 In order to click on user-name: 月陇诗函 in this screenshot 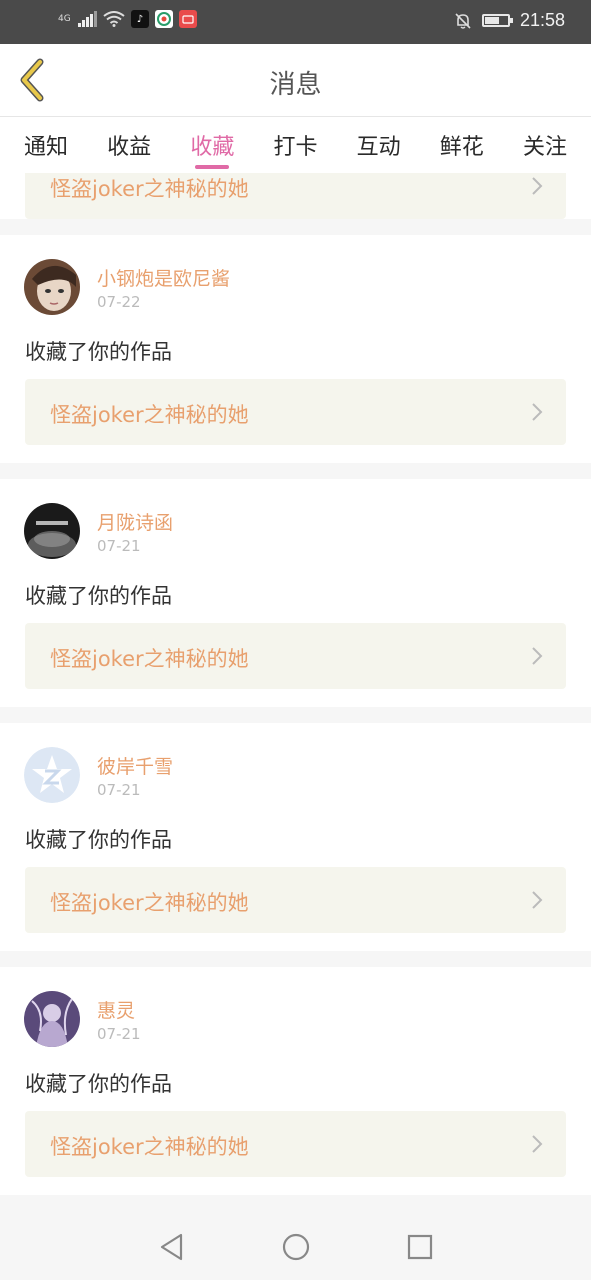, I will do `click(135, 521)`.